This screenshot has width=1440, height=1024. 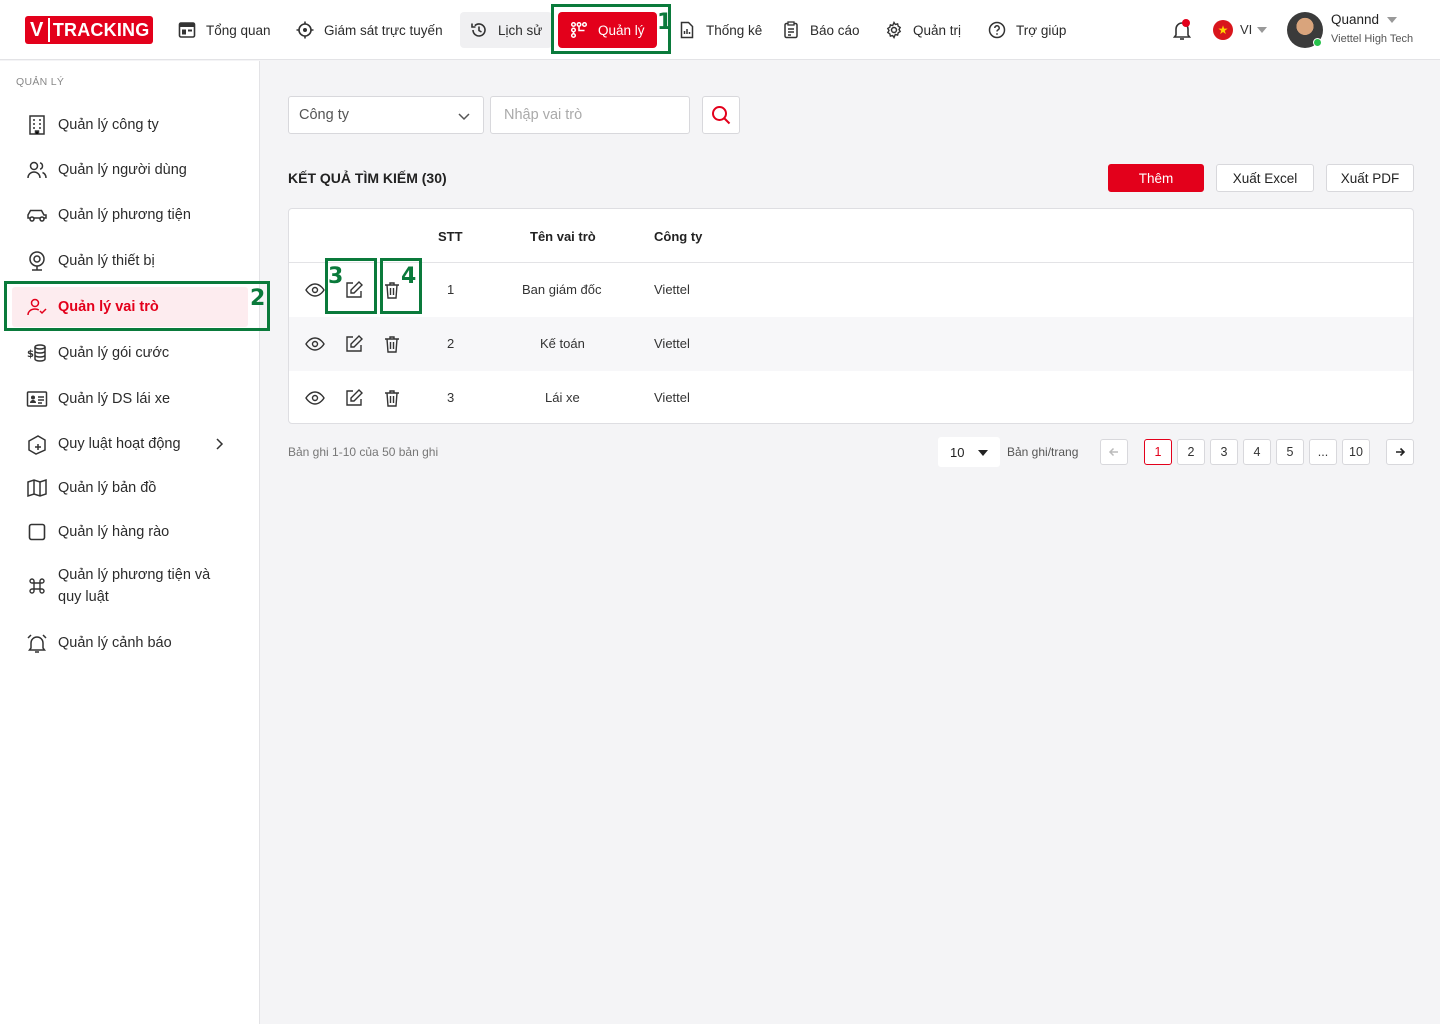 What do you see at coordinates (1156, 178) in the screenshot?
I see `add-button: Thêm` at bounding box center [1156, 178].